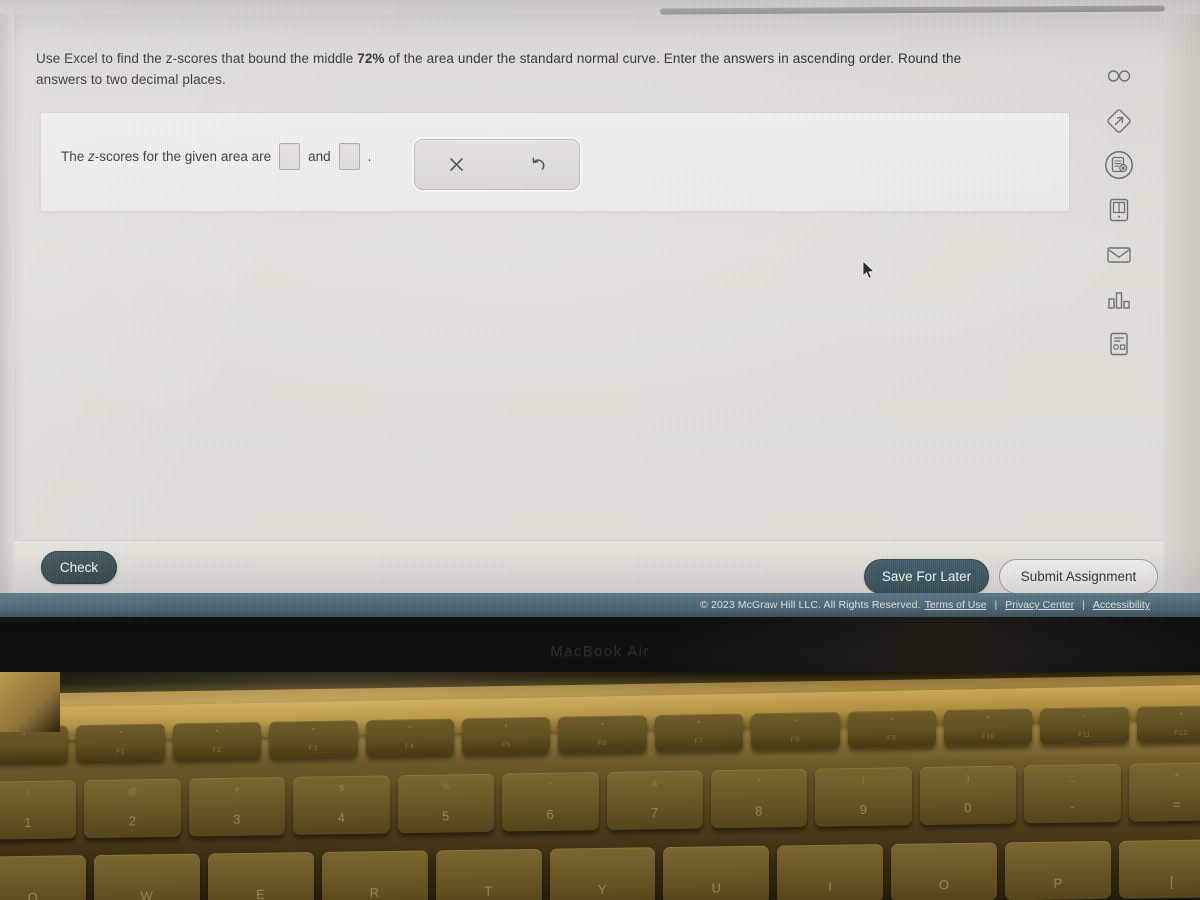  What do you see at coordinates (759, 811) in the screenshot?
I see `key-label: 8` at bounding box center [759, 811].